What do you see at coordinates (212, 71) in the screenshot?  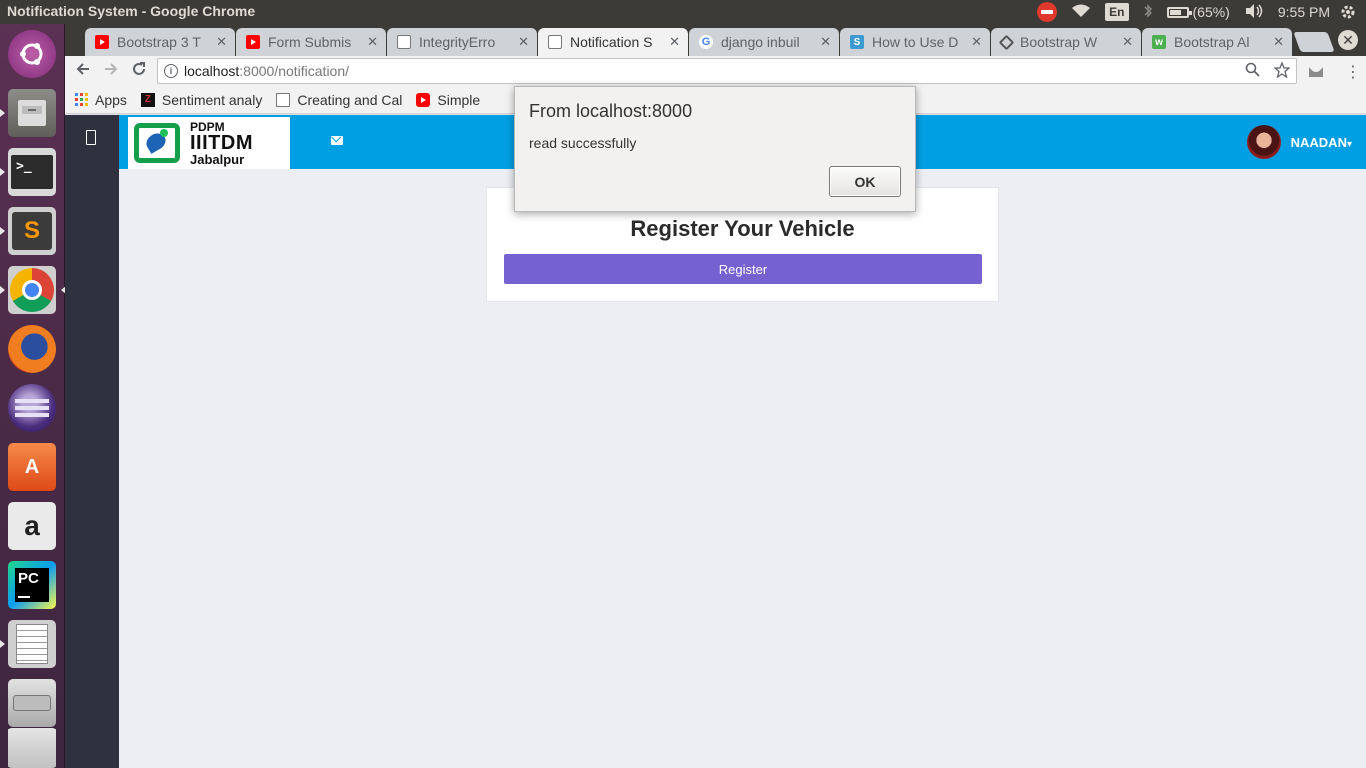 I see `url-host: localhost` at bounding box center [212, 71].